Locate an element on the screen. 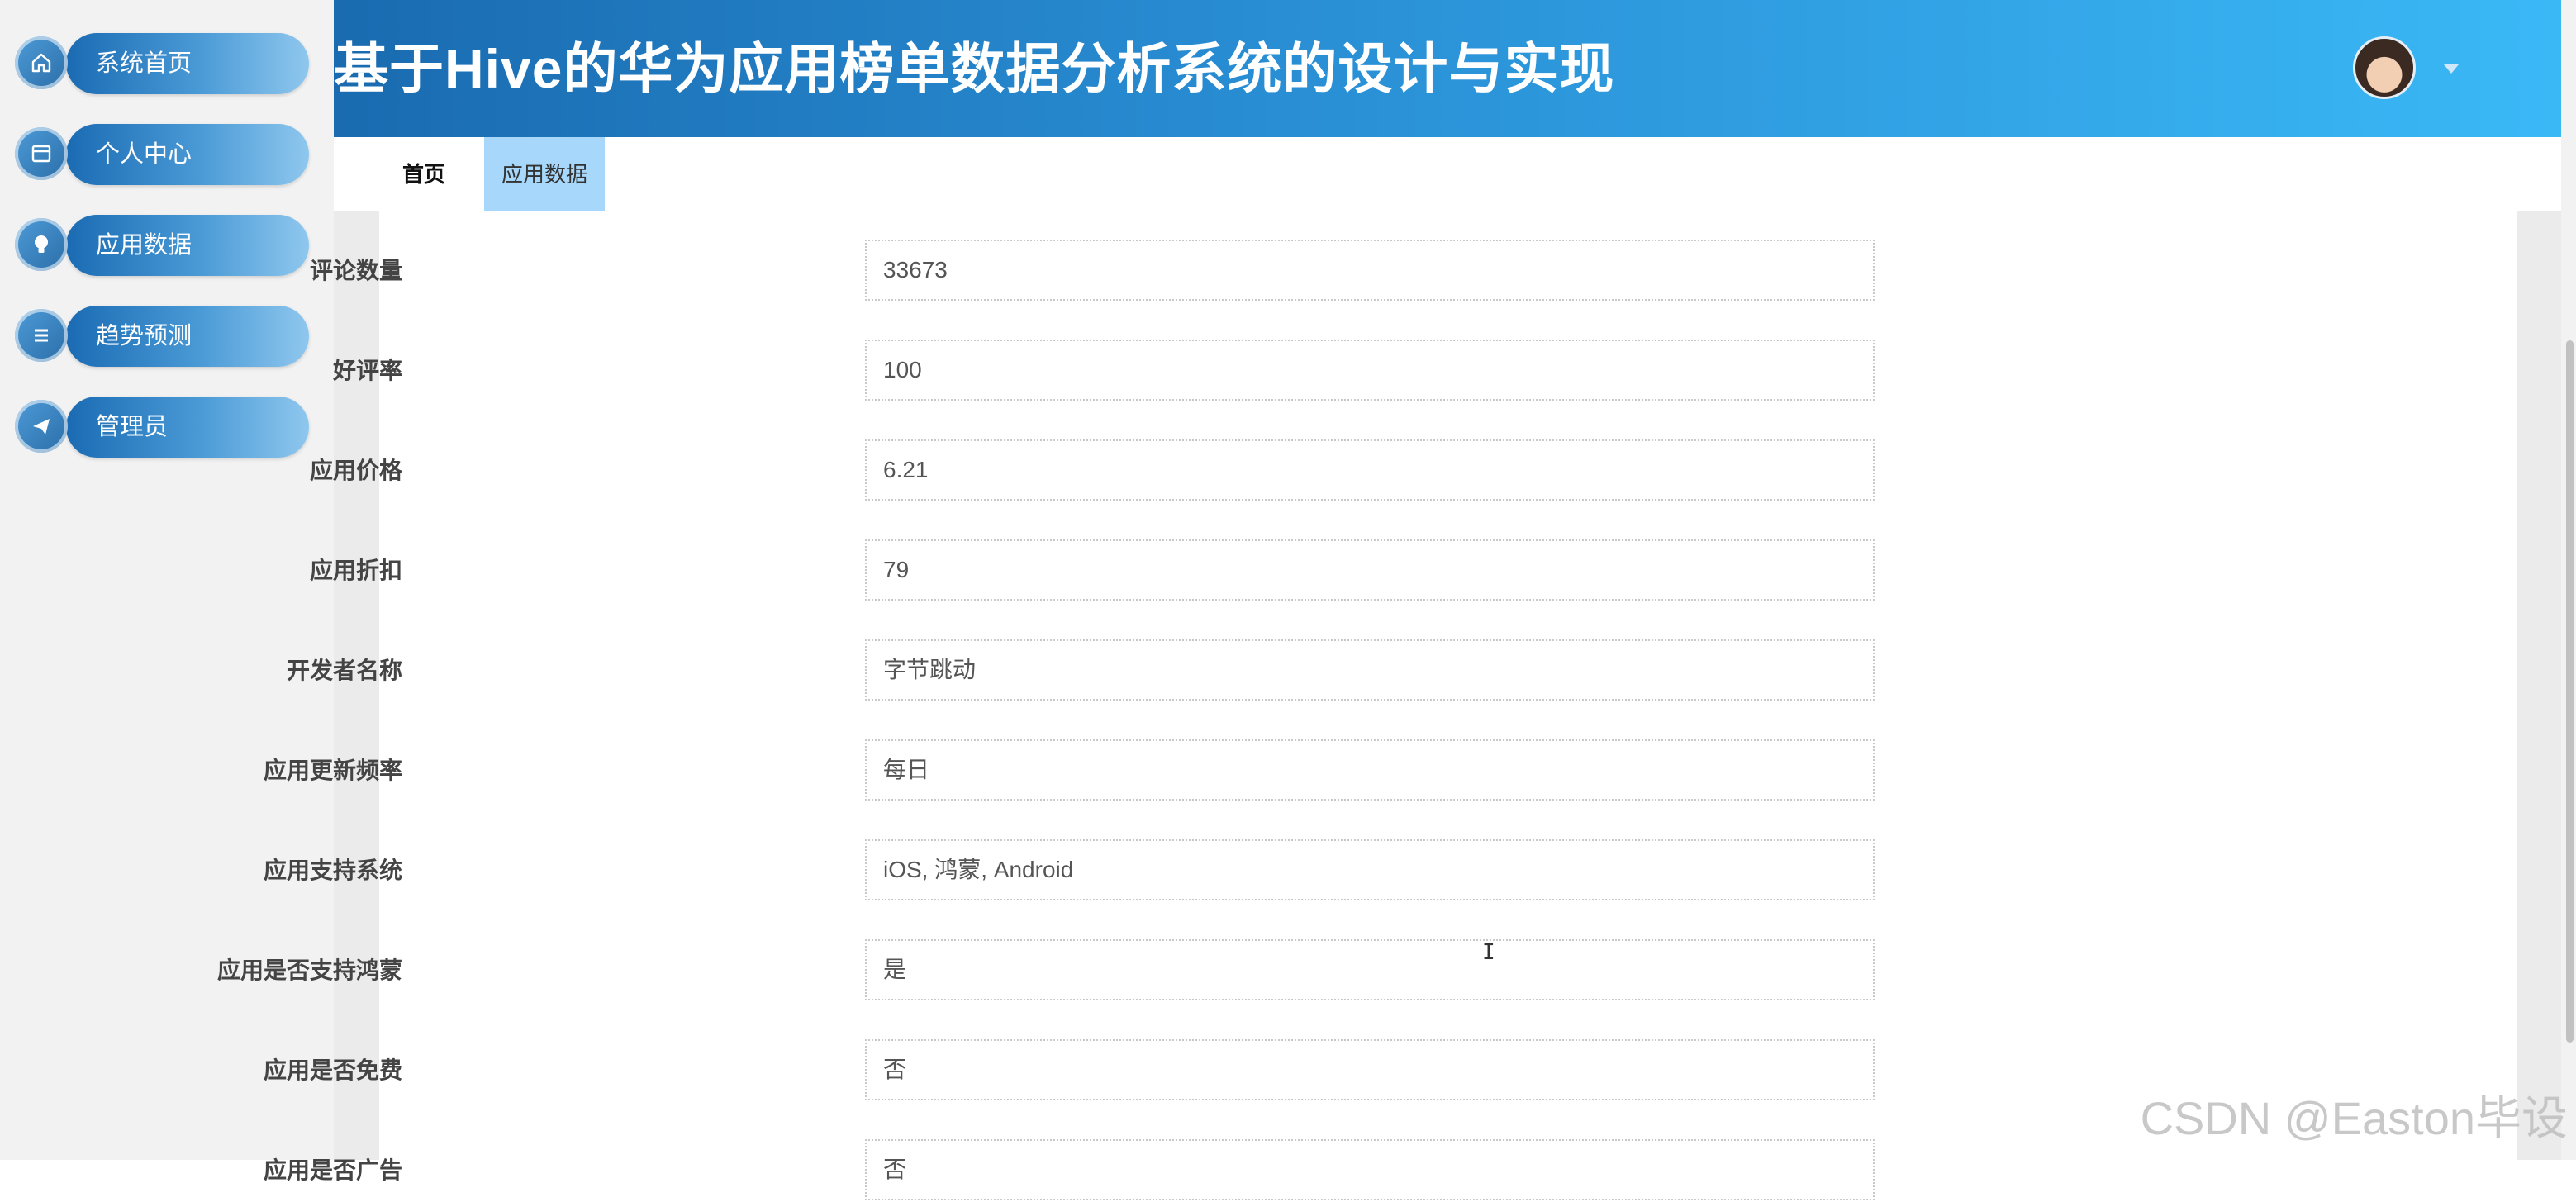  field-label: 应用支持系统 is located at coordinates (332, 870).